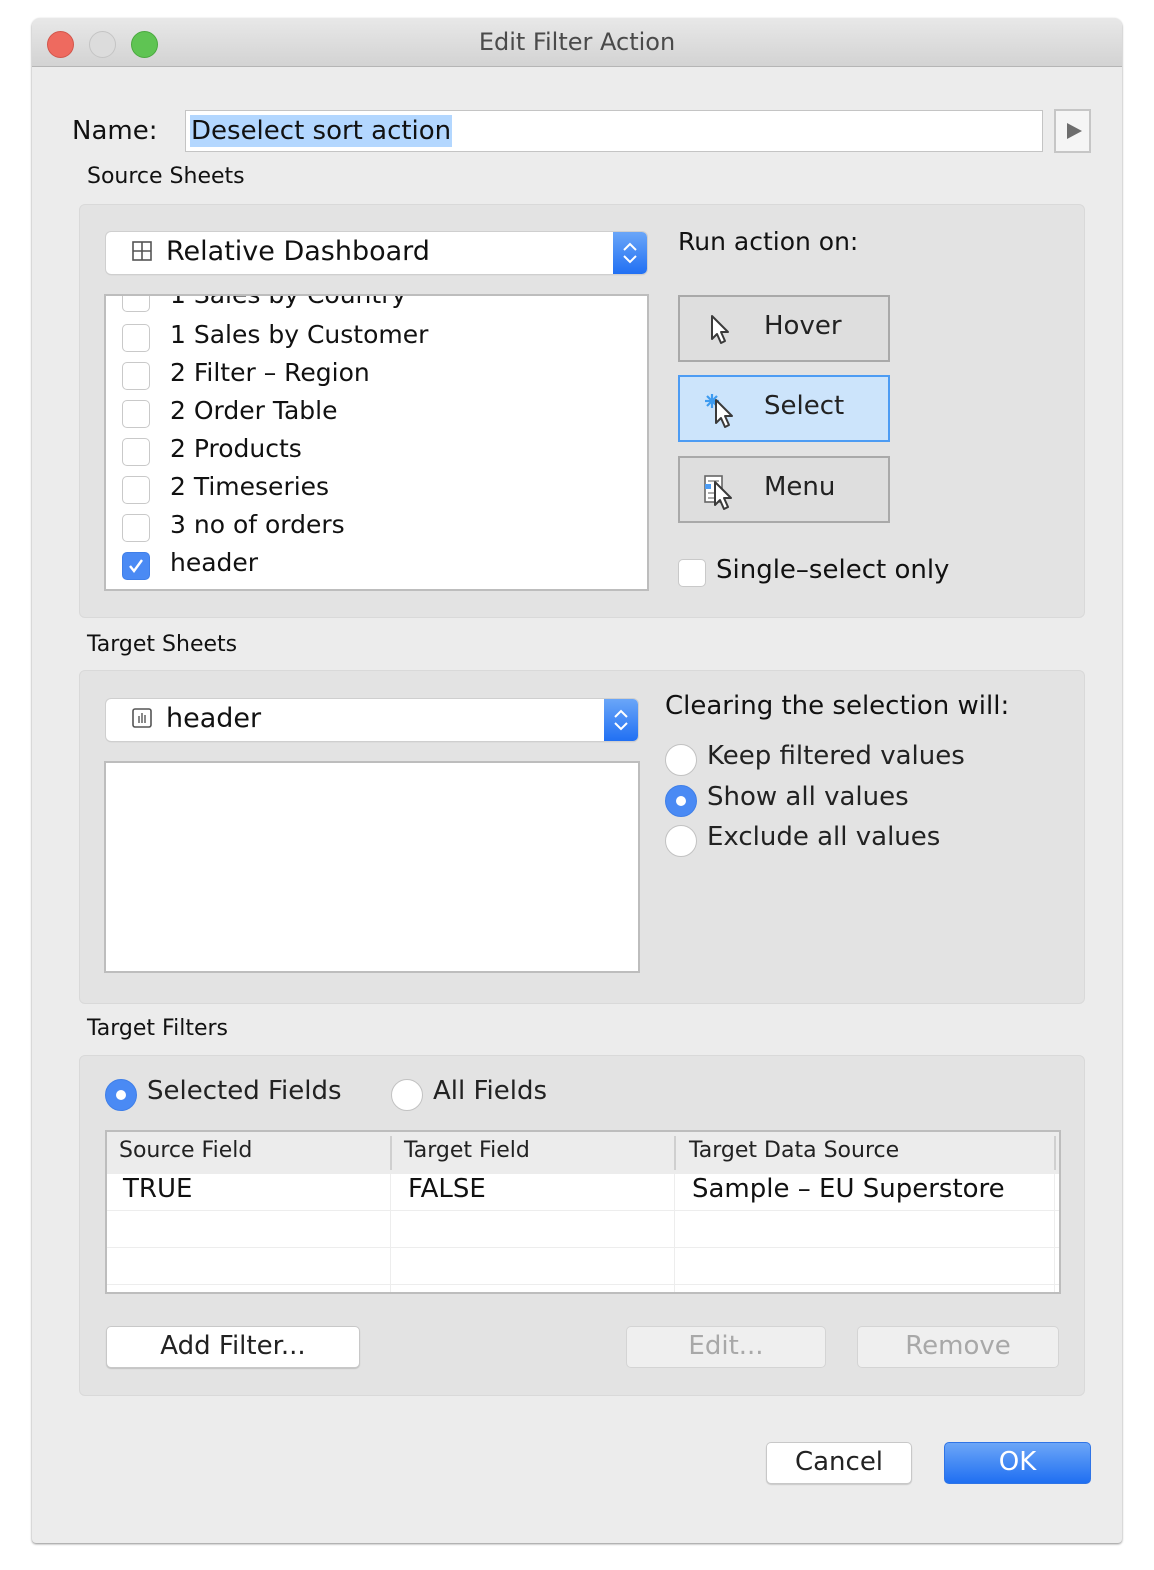 This screenshot has height=1570, width=1154. Describe the element at coordinates (839, 1463) in the screenshot. I see `cancel-button: Cancel` at that location.